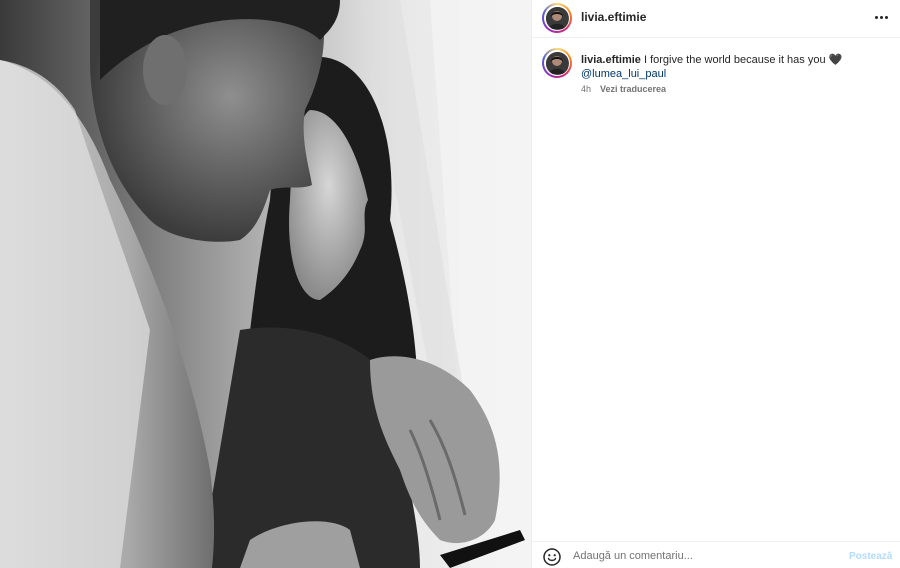  What do you see at coordinates (716, 19) in the screenshot?
I see `post-header: livia.eftimie` at bounding box center [716, 19].